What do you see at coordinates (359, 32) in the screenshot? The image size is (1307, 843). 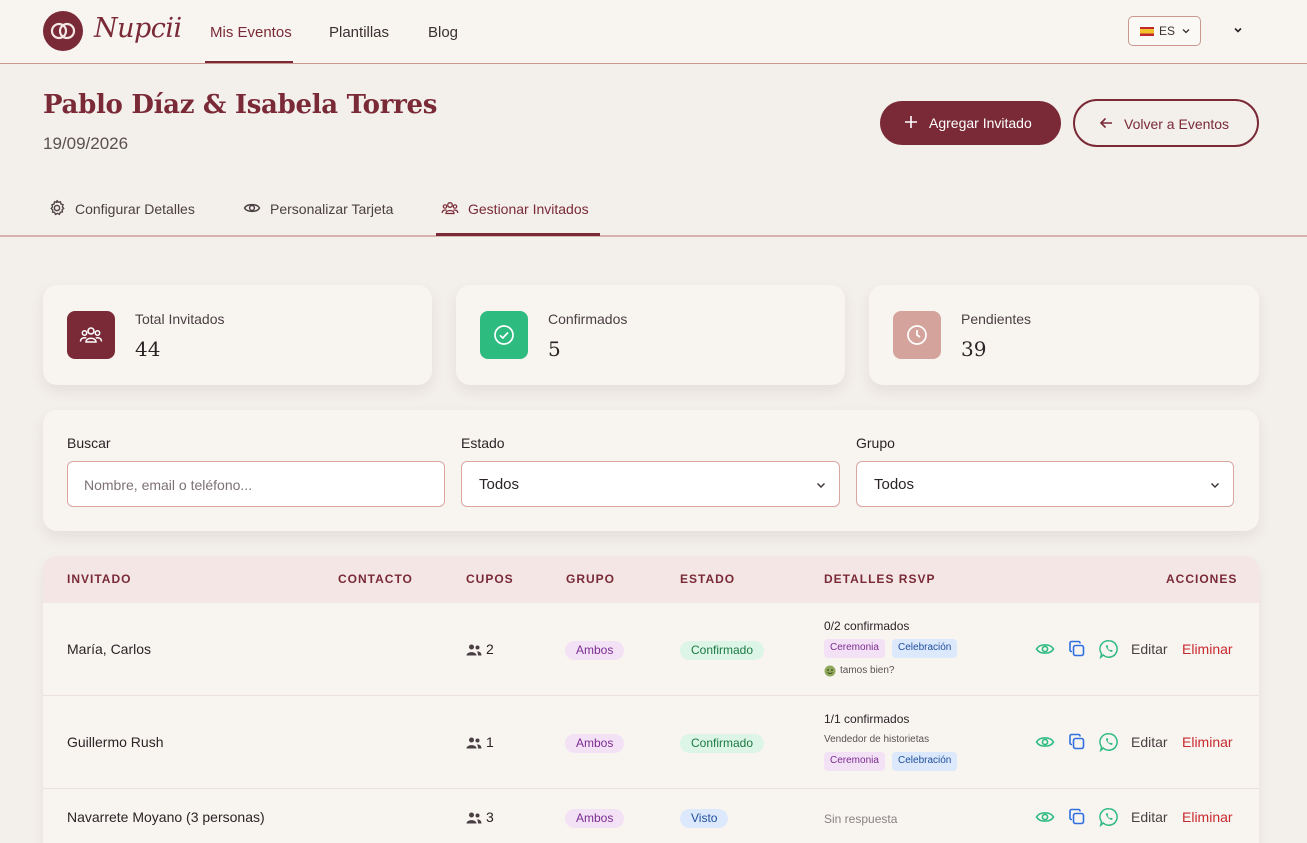 I see `nav-plantillas: Plantillas` at bounding box center [359, 32].